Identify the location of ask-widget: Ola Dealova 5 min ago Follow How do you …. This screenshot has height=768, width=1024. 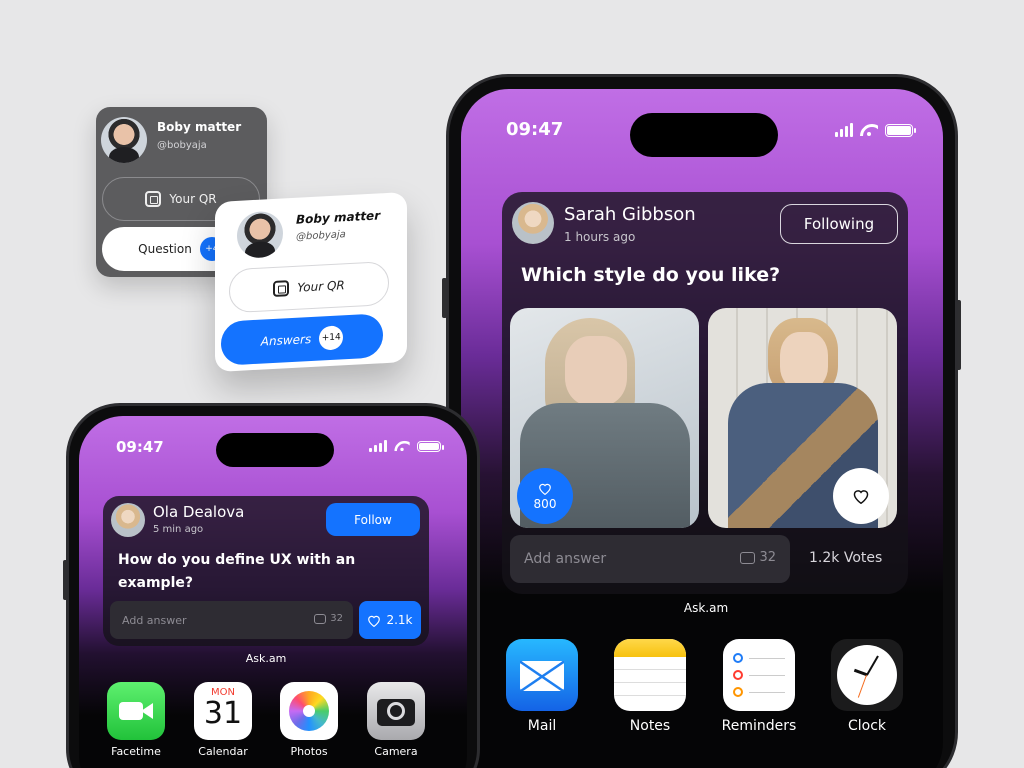
(266, 571).